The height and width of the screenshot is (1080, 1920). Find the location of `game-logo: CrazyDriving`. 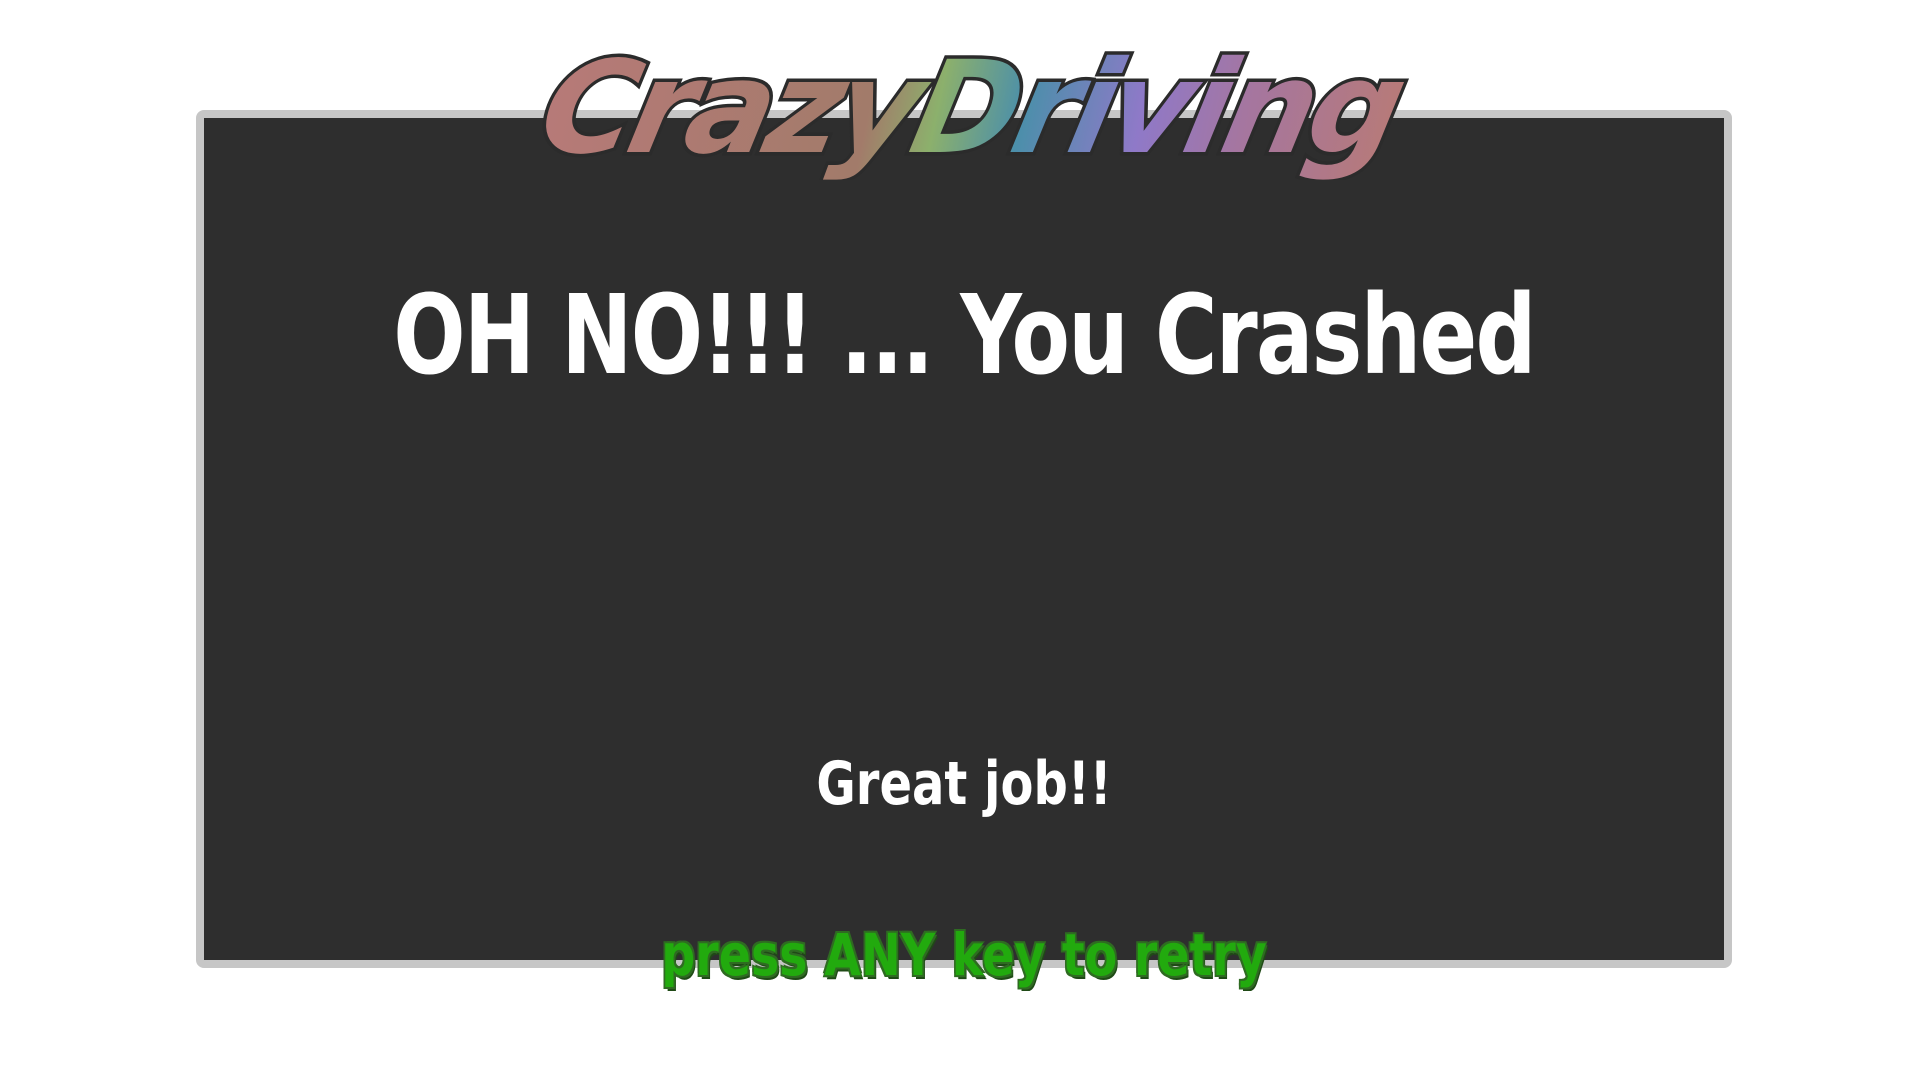

game-logo: CrazyDriving is located at coordinates (965, 110).